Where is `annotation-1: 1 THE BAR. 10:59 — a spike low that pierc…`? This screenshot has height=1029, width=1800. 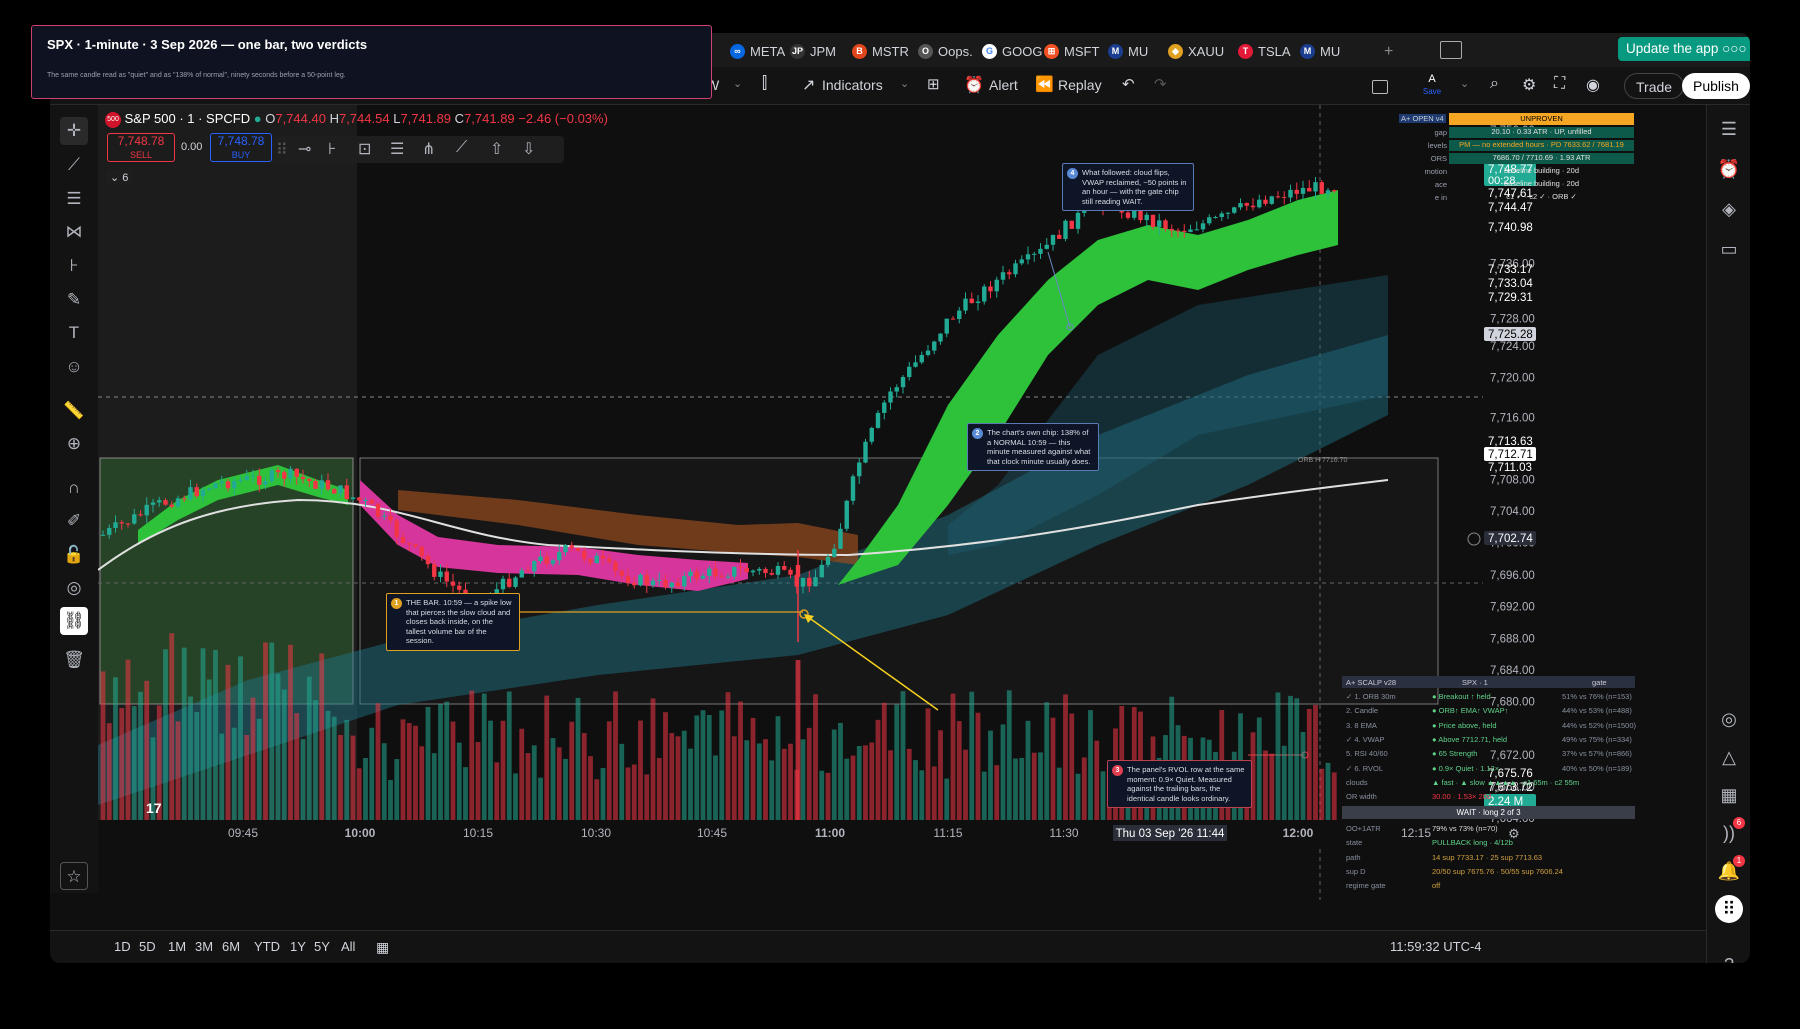
annotation-1: 1 THE BAR. 10:59 — a spike low that pierc… is located at coordinates (453, 622).